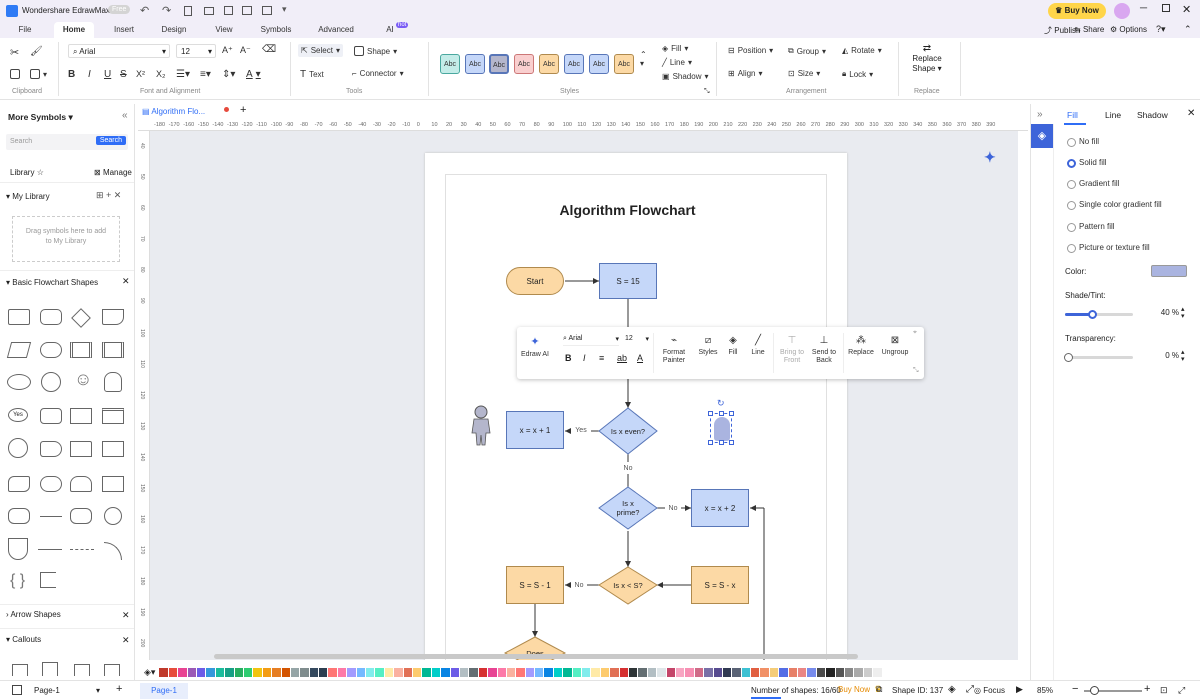  Describe the element at coordinates (970, 689) in the screenshot. I see `fullscreen-icon: ⤢` at that location.